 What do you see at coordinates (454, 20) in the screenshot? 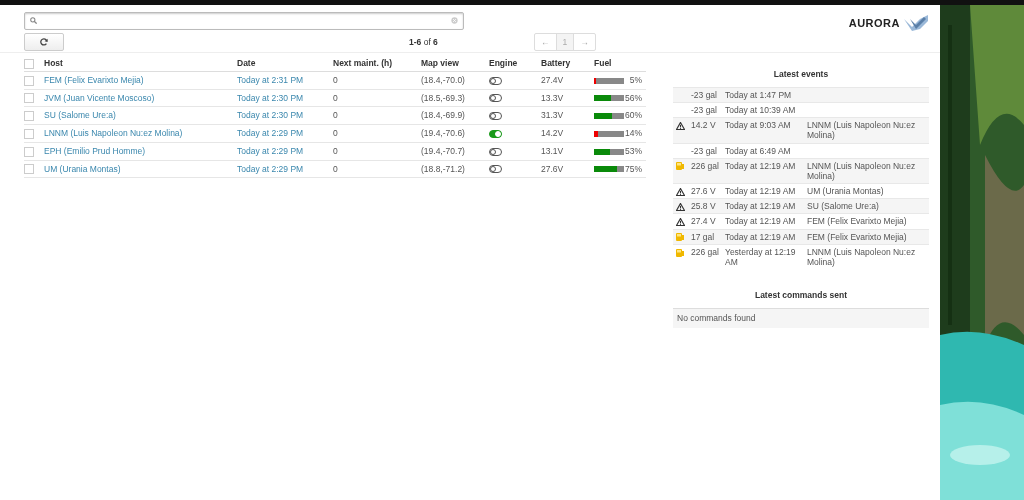
I see `clear-icon` at bounding box center [454, 20].